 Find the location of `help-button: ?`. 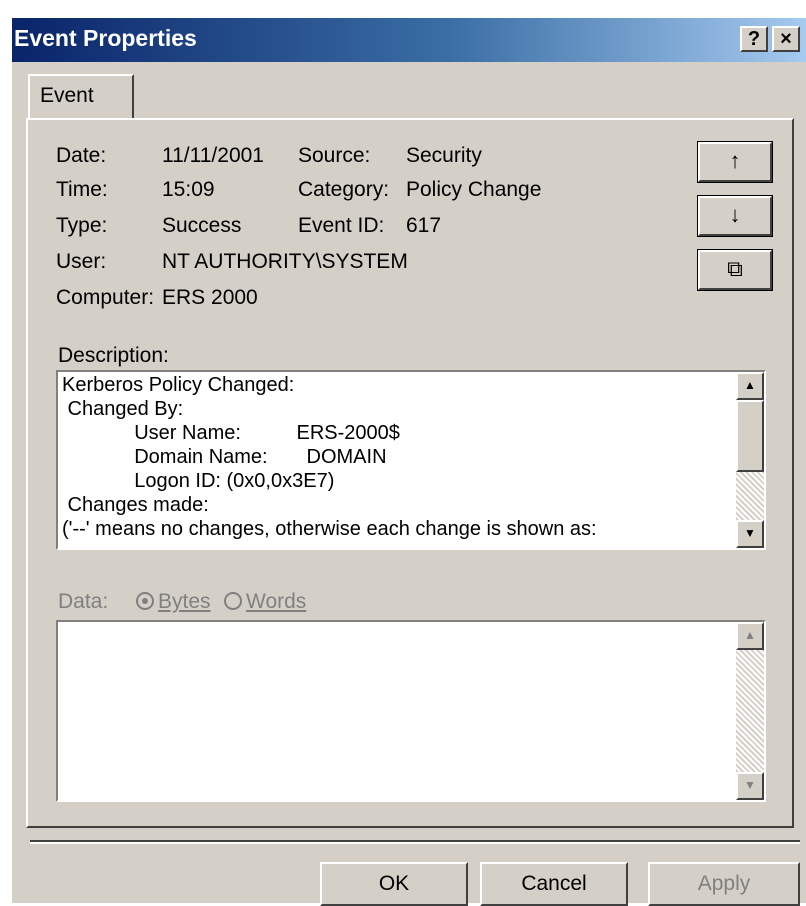

help-button: ? is located at coordinates (754, 39).